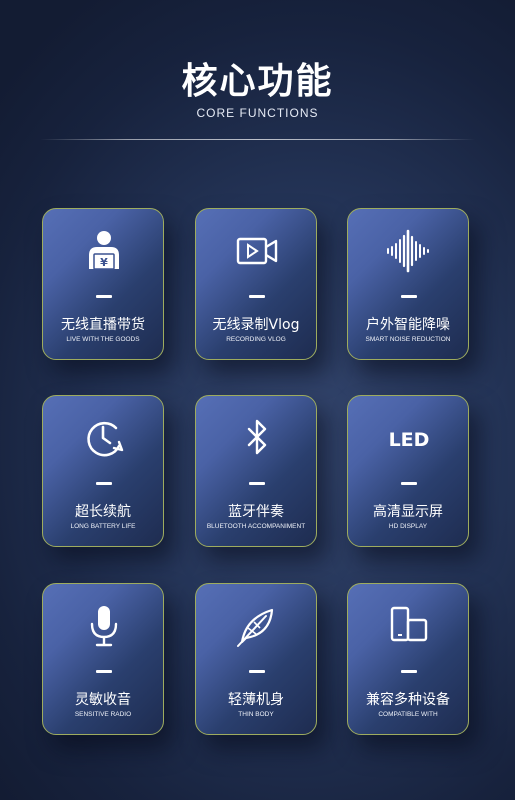  I want to click on devices-icon, so click(409, 626).